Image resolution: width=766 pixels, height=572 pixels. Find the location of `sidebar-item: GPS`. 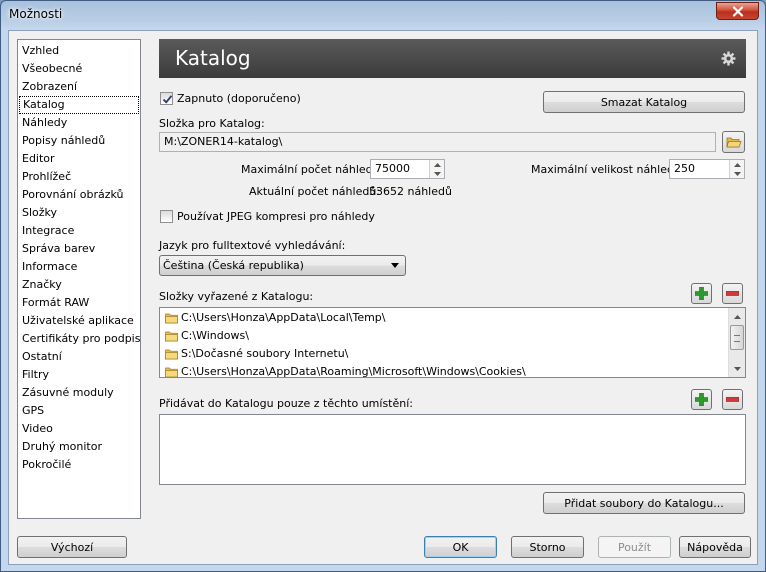

sidebar-item: GPS is located at coordinates (79, 411).